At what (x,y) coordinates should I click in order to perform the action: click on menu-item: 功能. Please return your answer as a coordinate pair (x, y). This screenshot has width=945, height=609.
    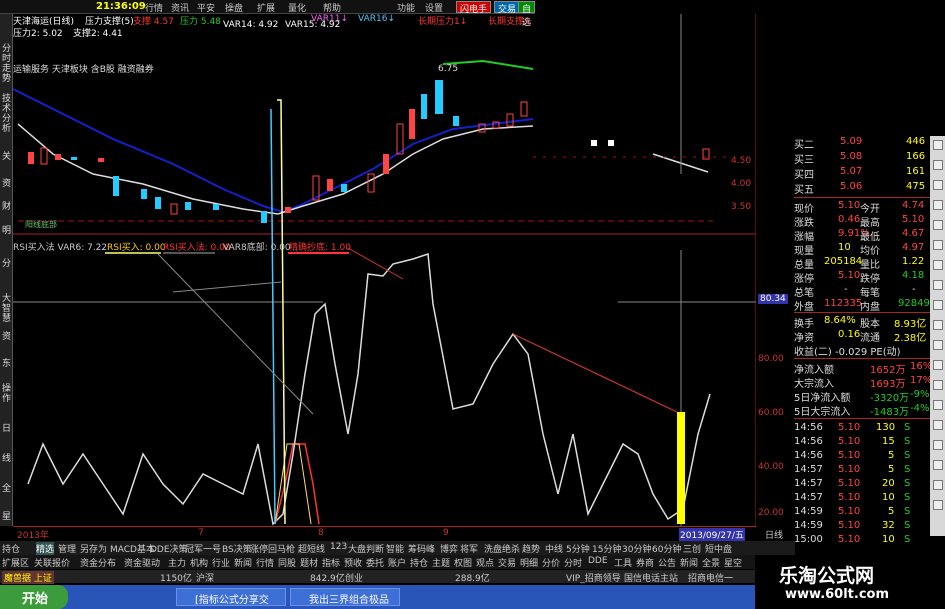
    Looking at the image, I should click on (406, 7).